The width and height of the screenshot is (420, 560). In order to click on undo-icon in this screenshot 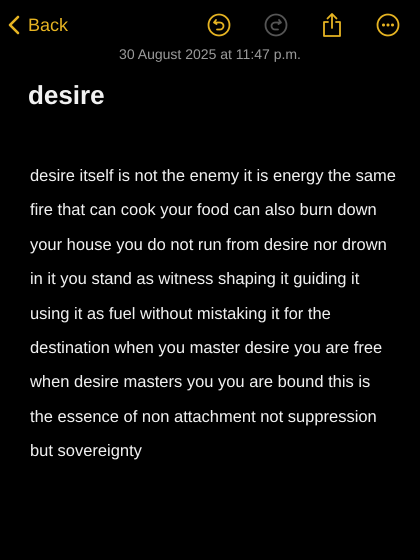, I will do `click(219, 25)`.